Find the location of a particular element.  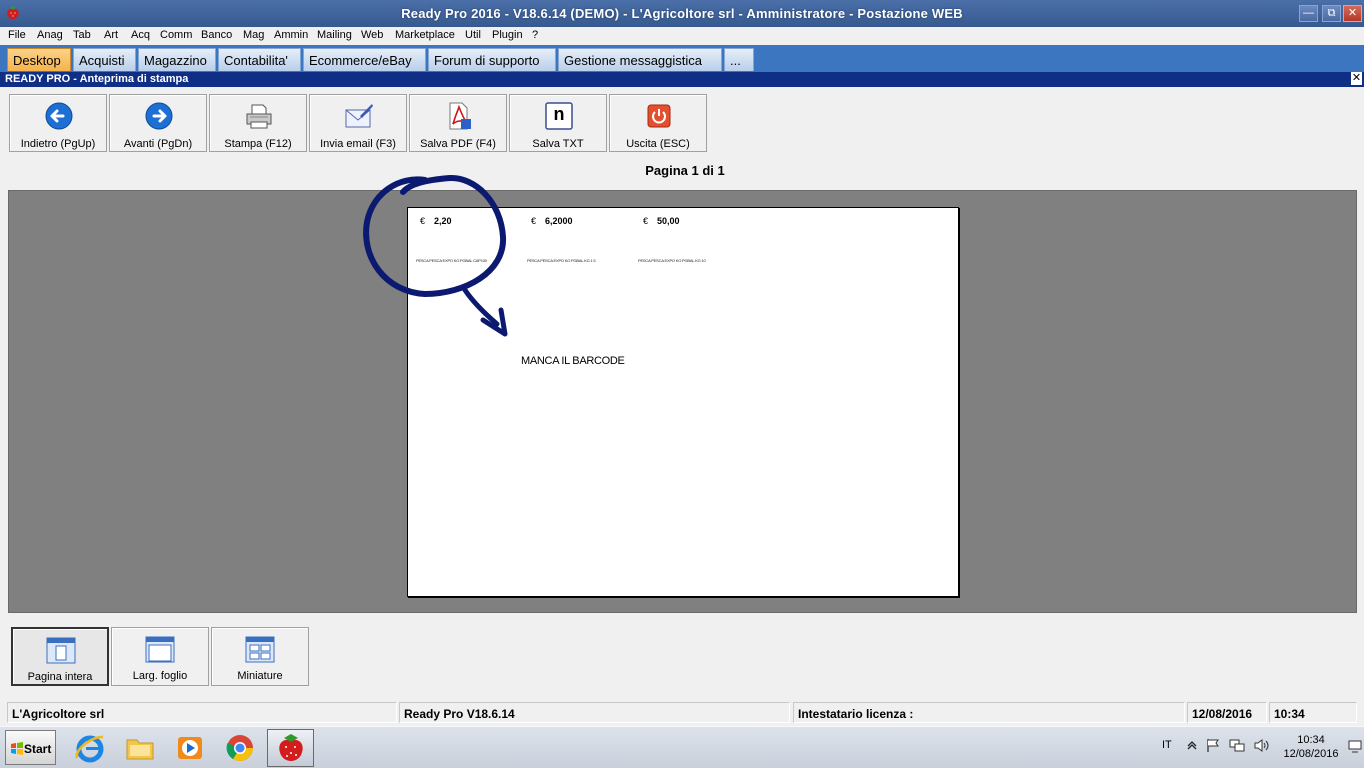

maximize-button: ⧉ is located at coordinates (1331, 13).